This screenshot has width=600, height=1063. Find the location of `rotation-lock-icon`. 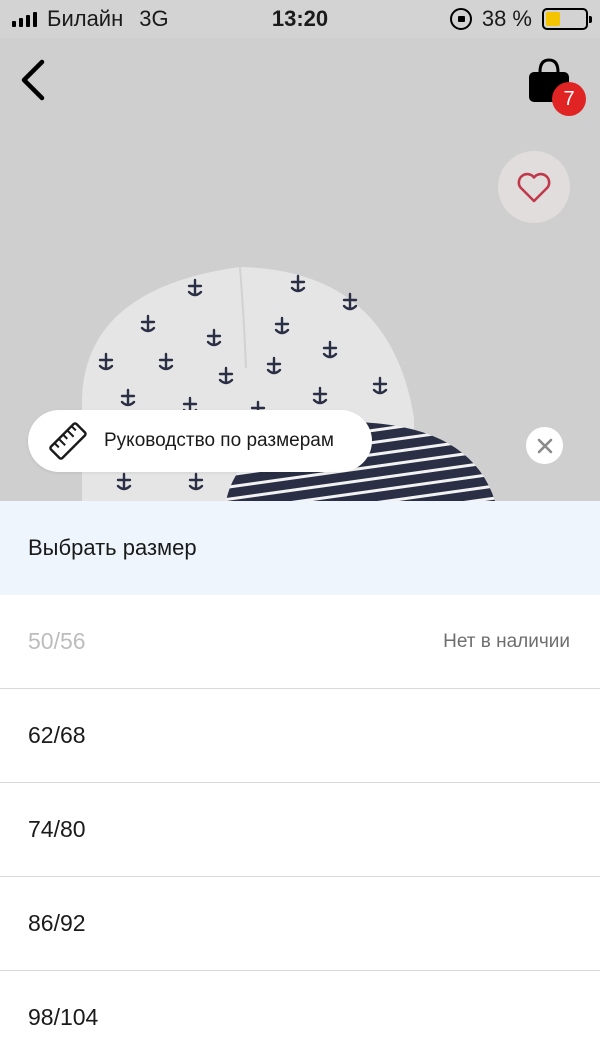

rotation-lock-icon is located at coordinates (460, 19).